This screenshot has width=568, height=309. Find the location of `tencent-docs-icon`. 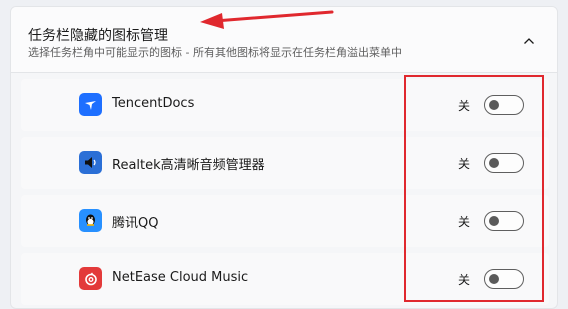

tencent-docs-icon is located at coordinates (90, 104).